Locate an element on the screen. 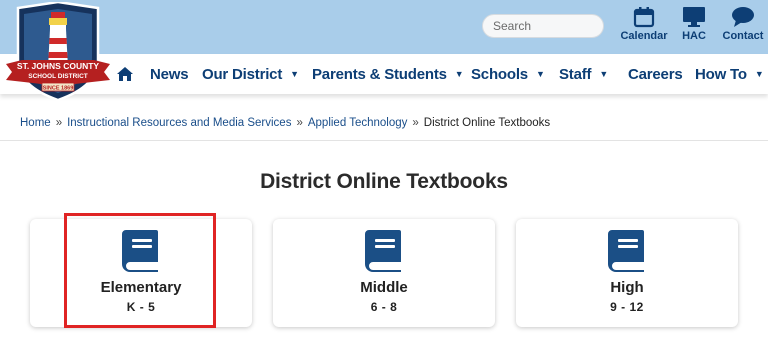 The height and width of the screenshot is (344, 768). nav-home-button is located at coordinates (125, 76).